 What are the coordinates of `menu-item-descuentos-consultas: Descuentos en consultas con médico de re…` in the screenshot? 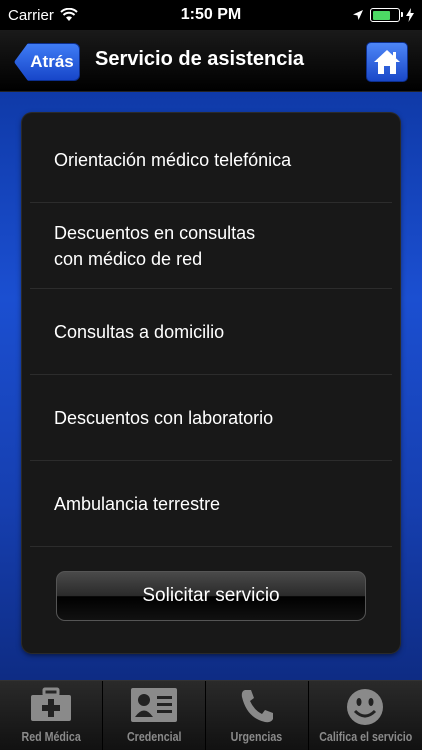 It's located at (211, 246).